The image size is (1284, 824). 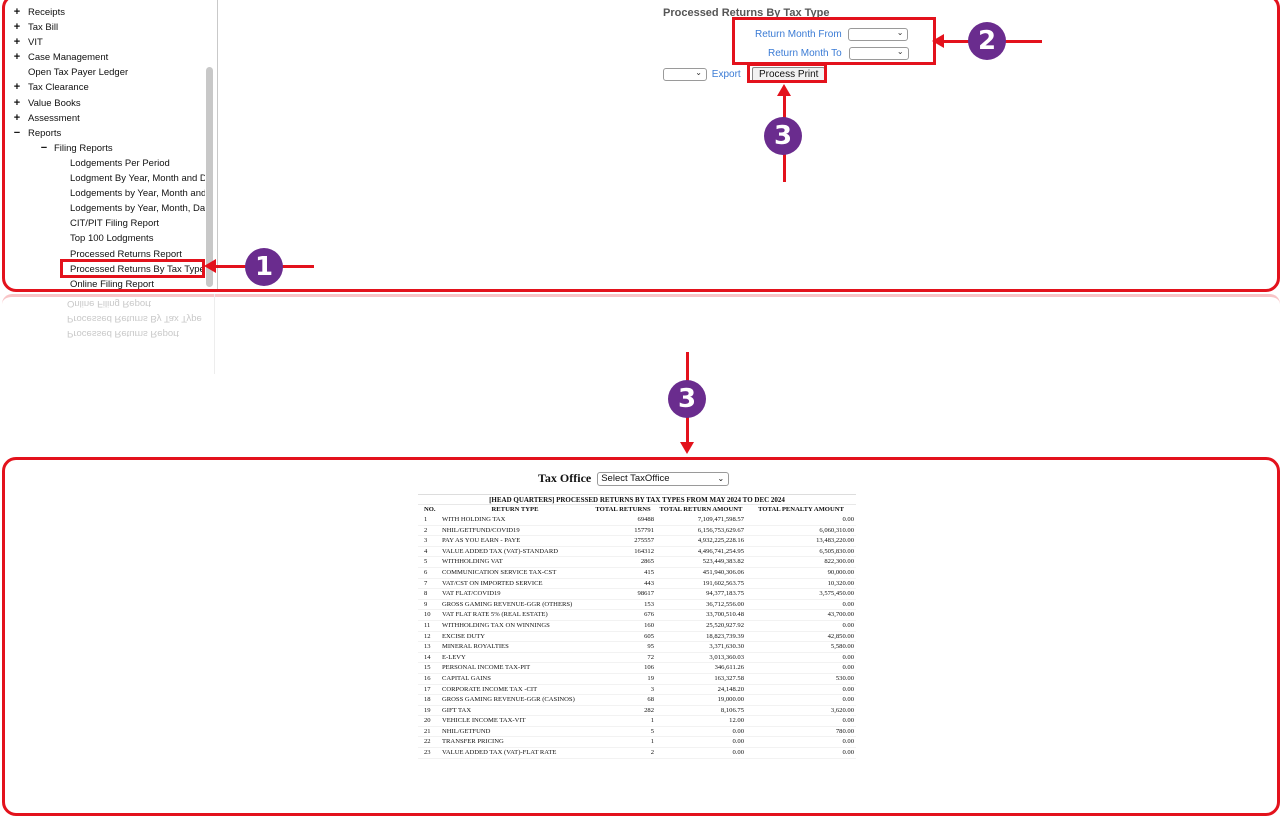 I want to click on row-no: 3, so click(x=429, y=541).